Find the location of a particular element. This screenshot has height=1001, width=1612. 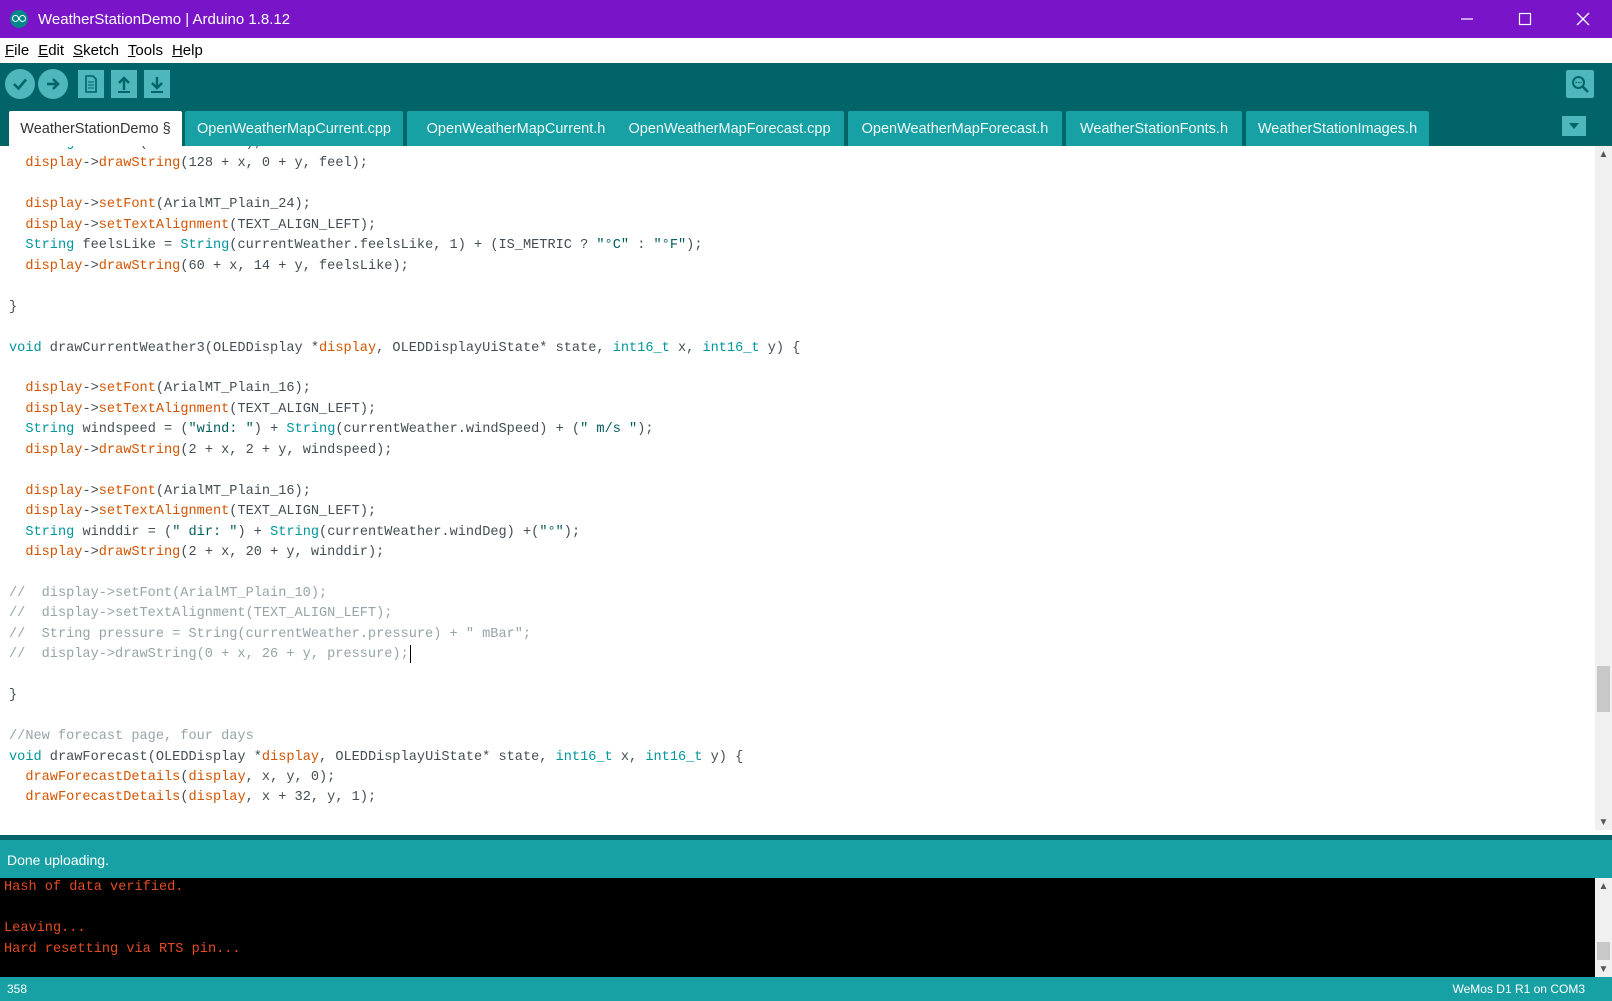

board-port-info: WeMos D1 R1 on COM3 is located at coordinates (1519, 989).